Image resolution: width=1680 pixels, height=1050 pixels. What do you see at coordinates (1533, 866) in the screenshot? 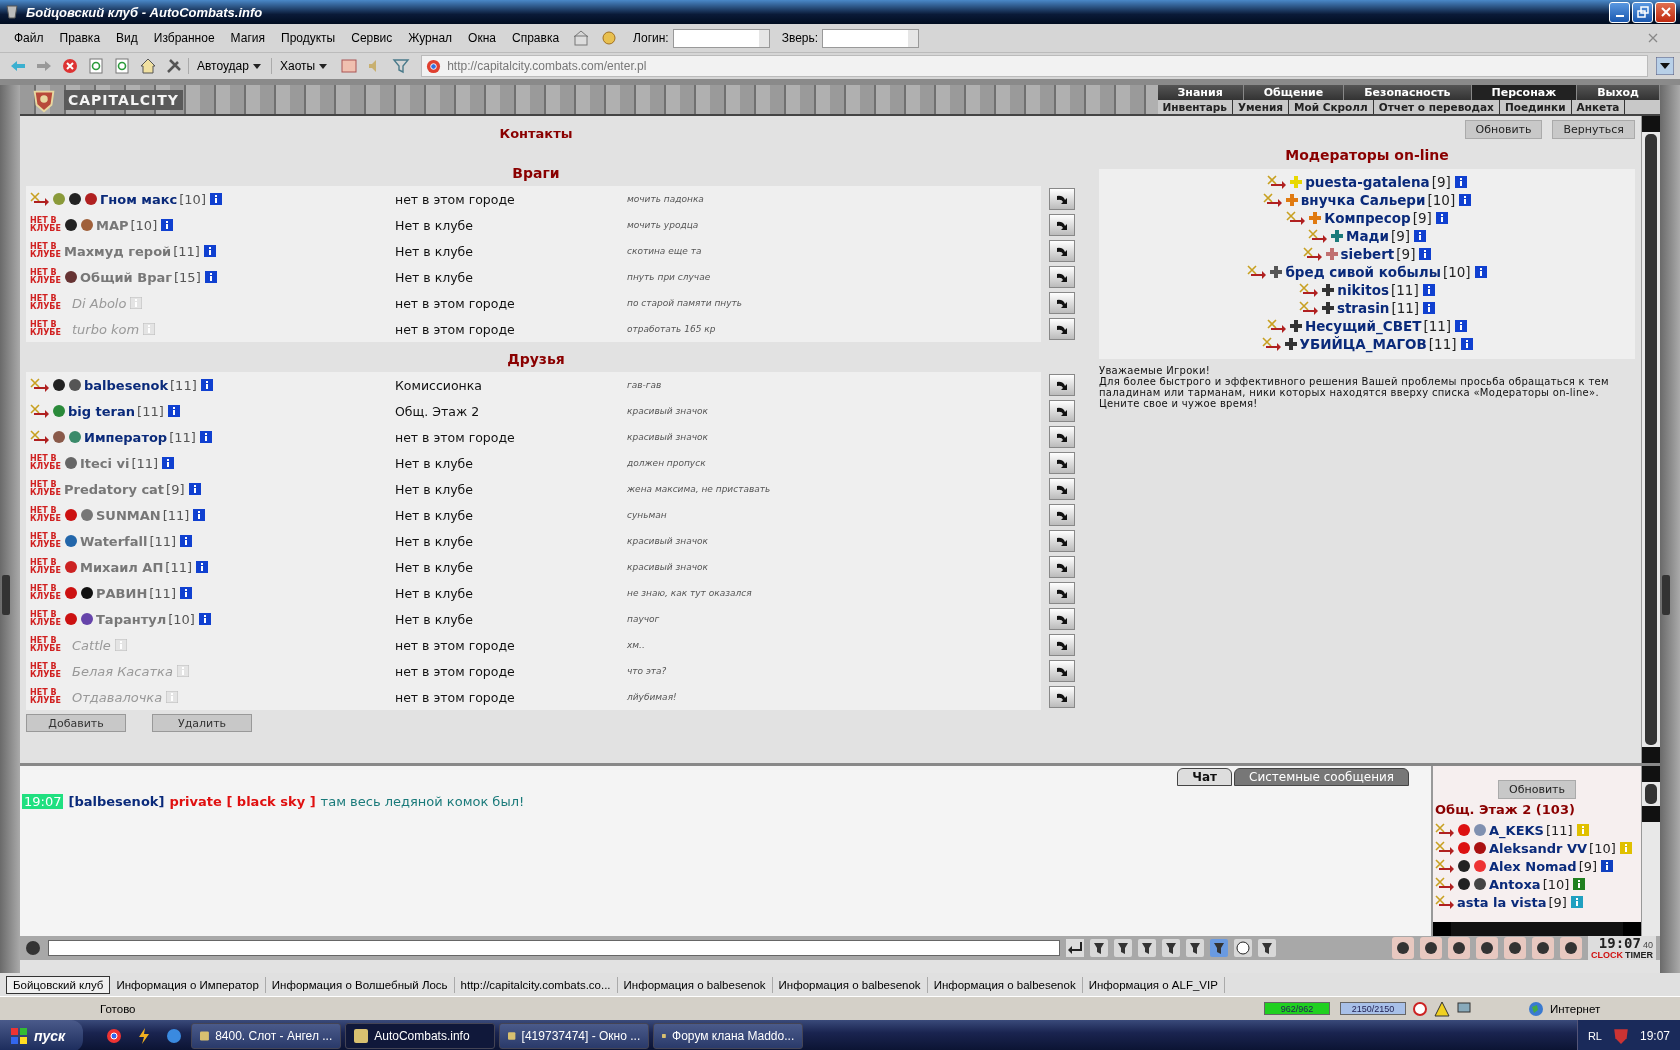
I see `player-name: Alex Nomad` at bounding box center [1533, 866].